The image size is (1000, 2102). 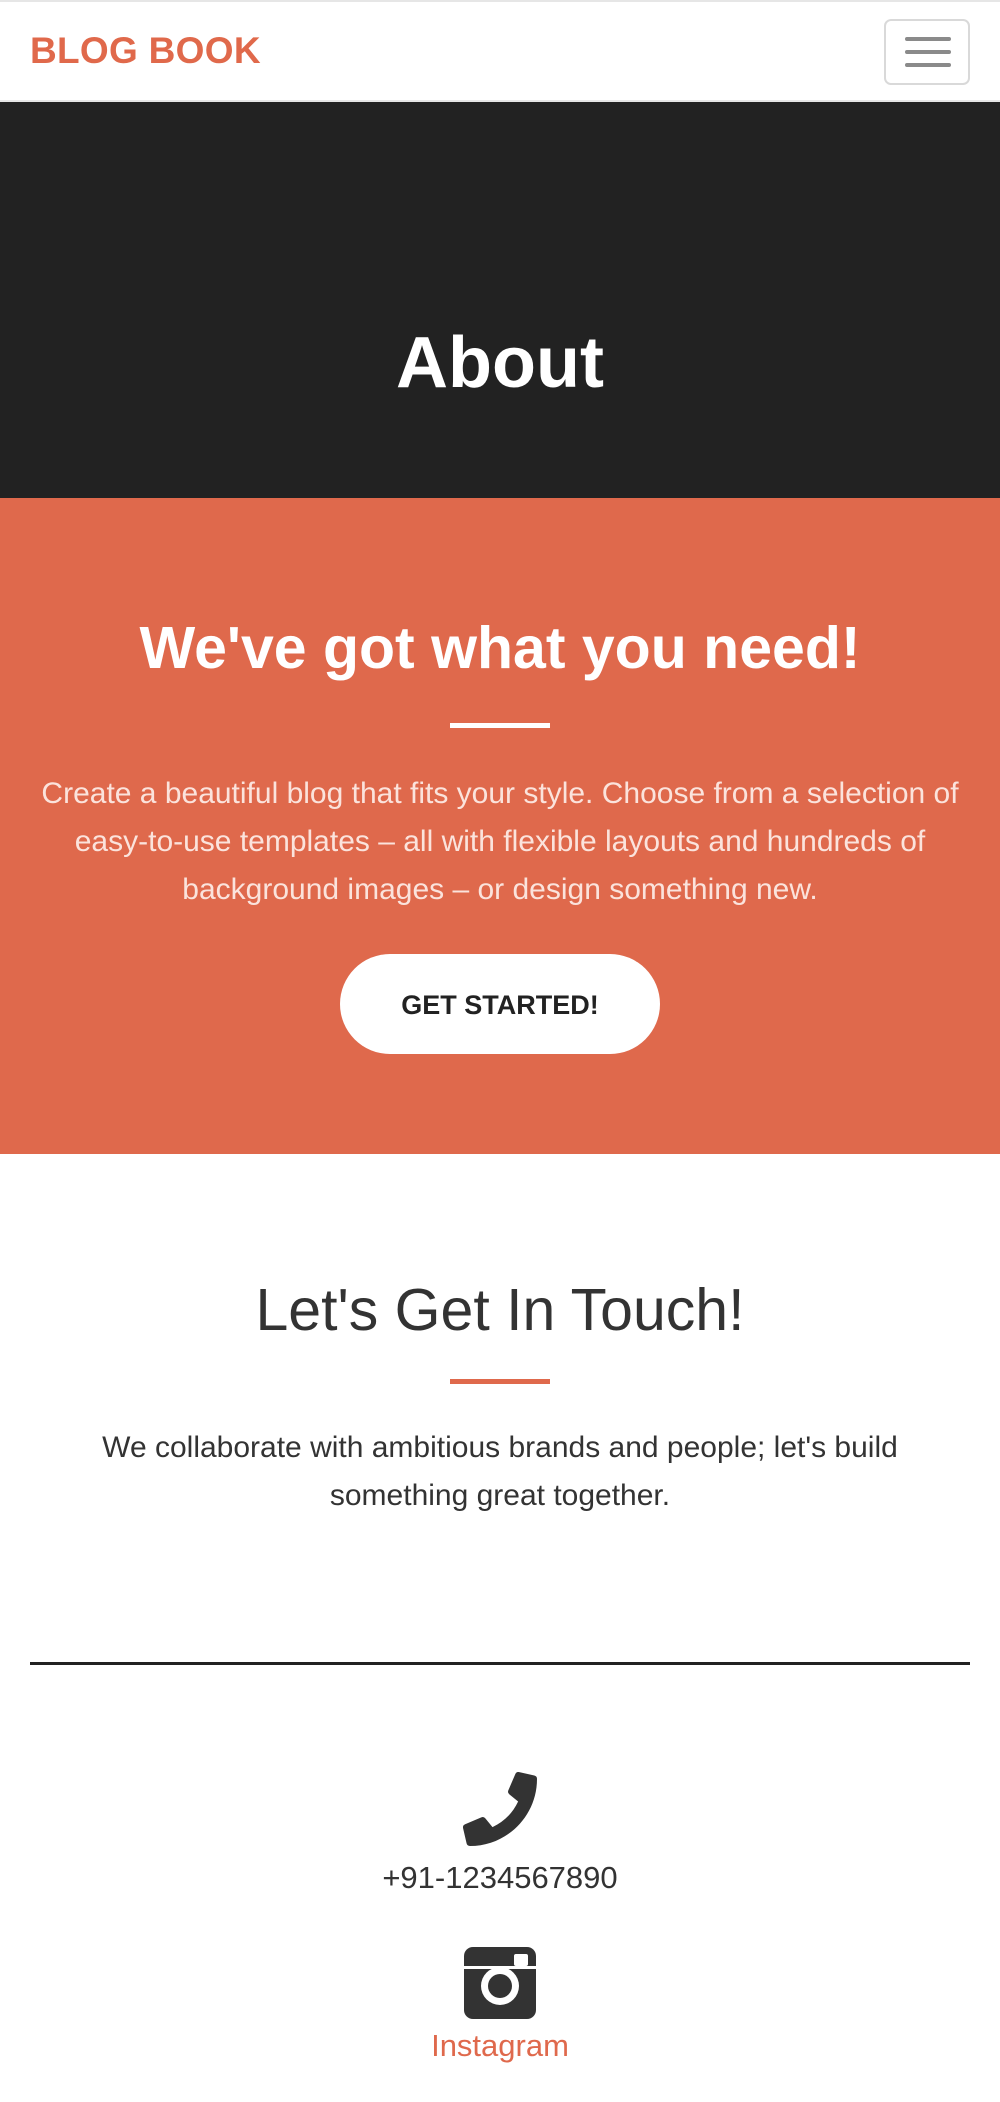 I want to click on brand-logo-link: BLOG BOOK, so click(x=145, y=51).